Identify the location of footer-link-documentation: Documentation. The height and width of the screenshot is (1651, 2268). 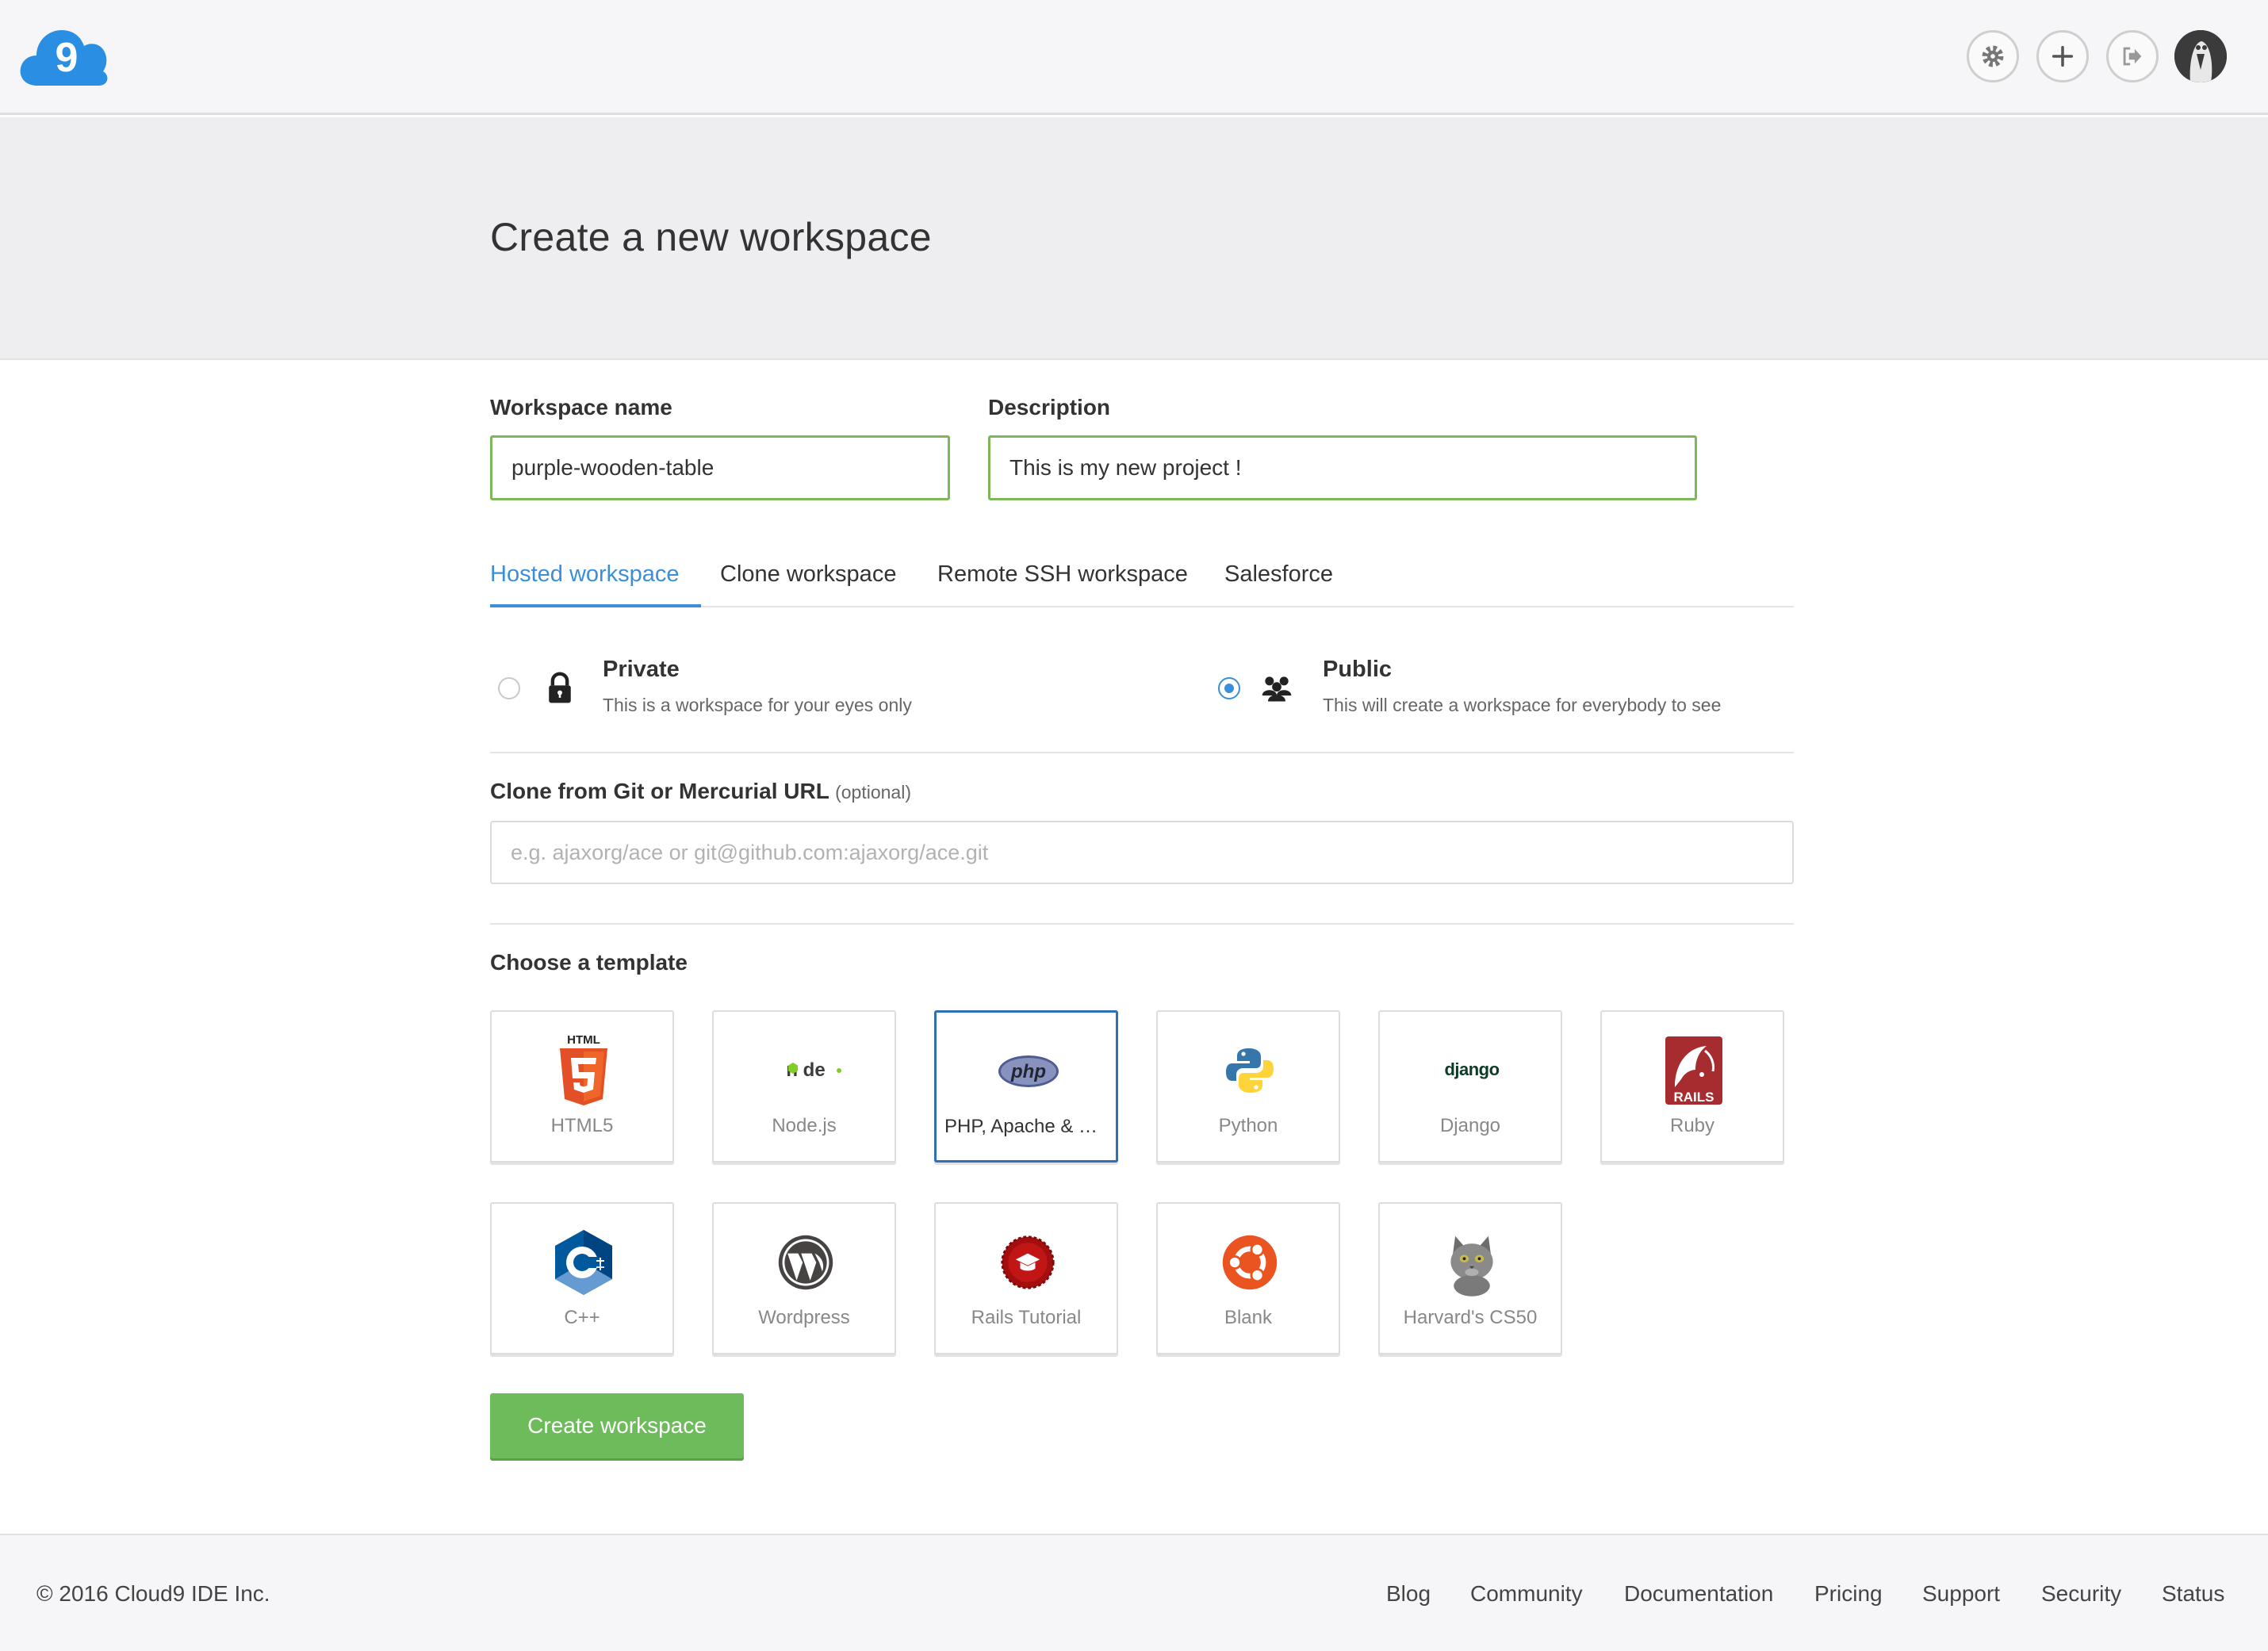
(1698, 1594).